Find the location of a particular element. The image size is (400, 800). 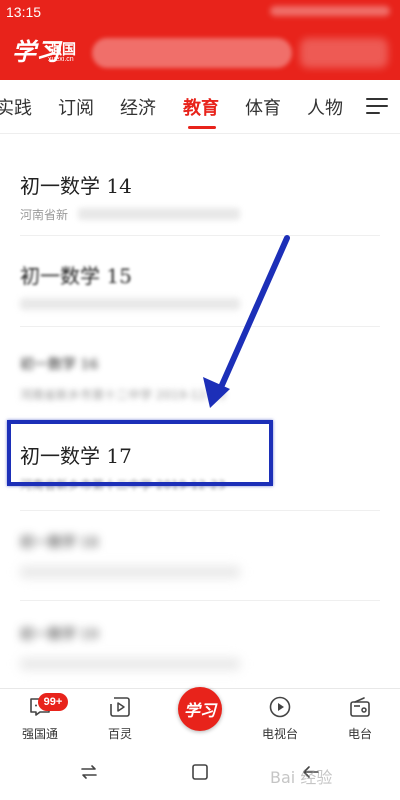

nav-tv: 电视台 is located at coordinates (280, 718).